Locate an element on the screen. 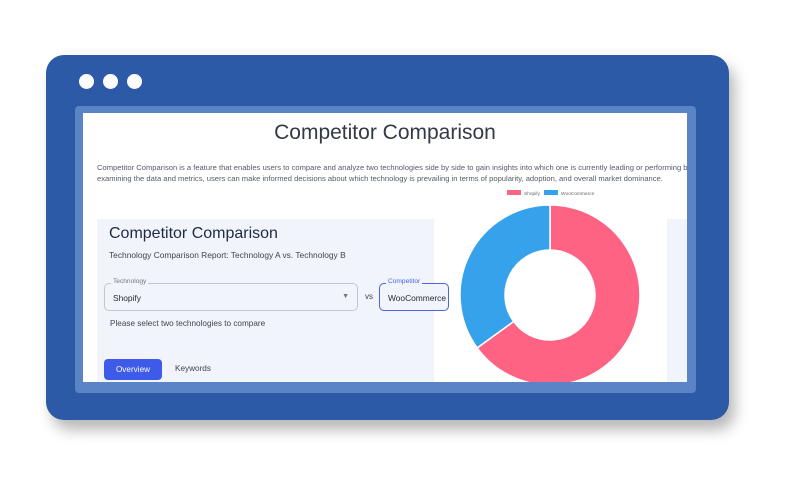  technology-select: Technology Shopify ▼ is located at coordinates (231, 294).